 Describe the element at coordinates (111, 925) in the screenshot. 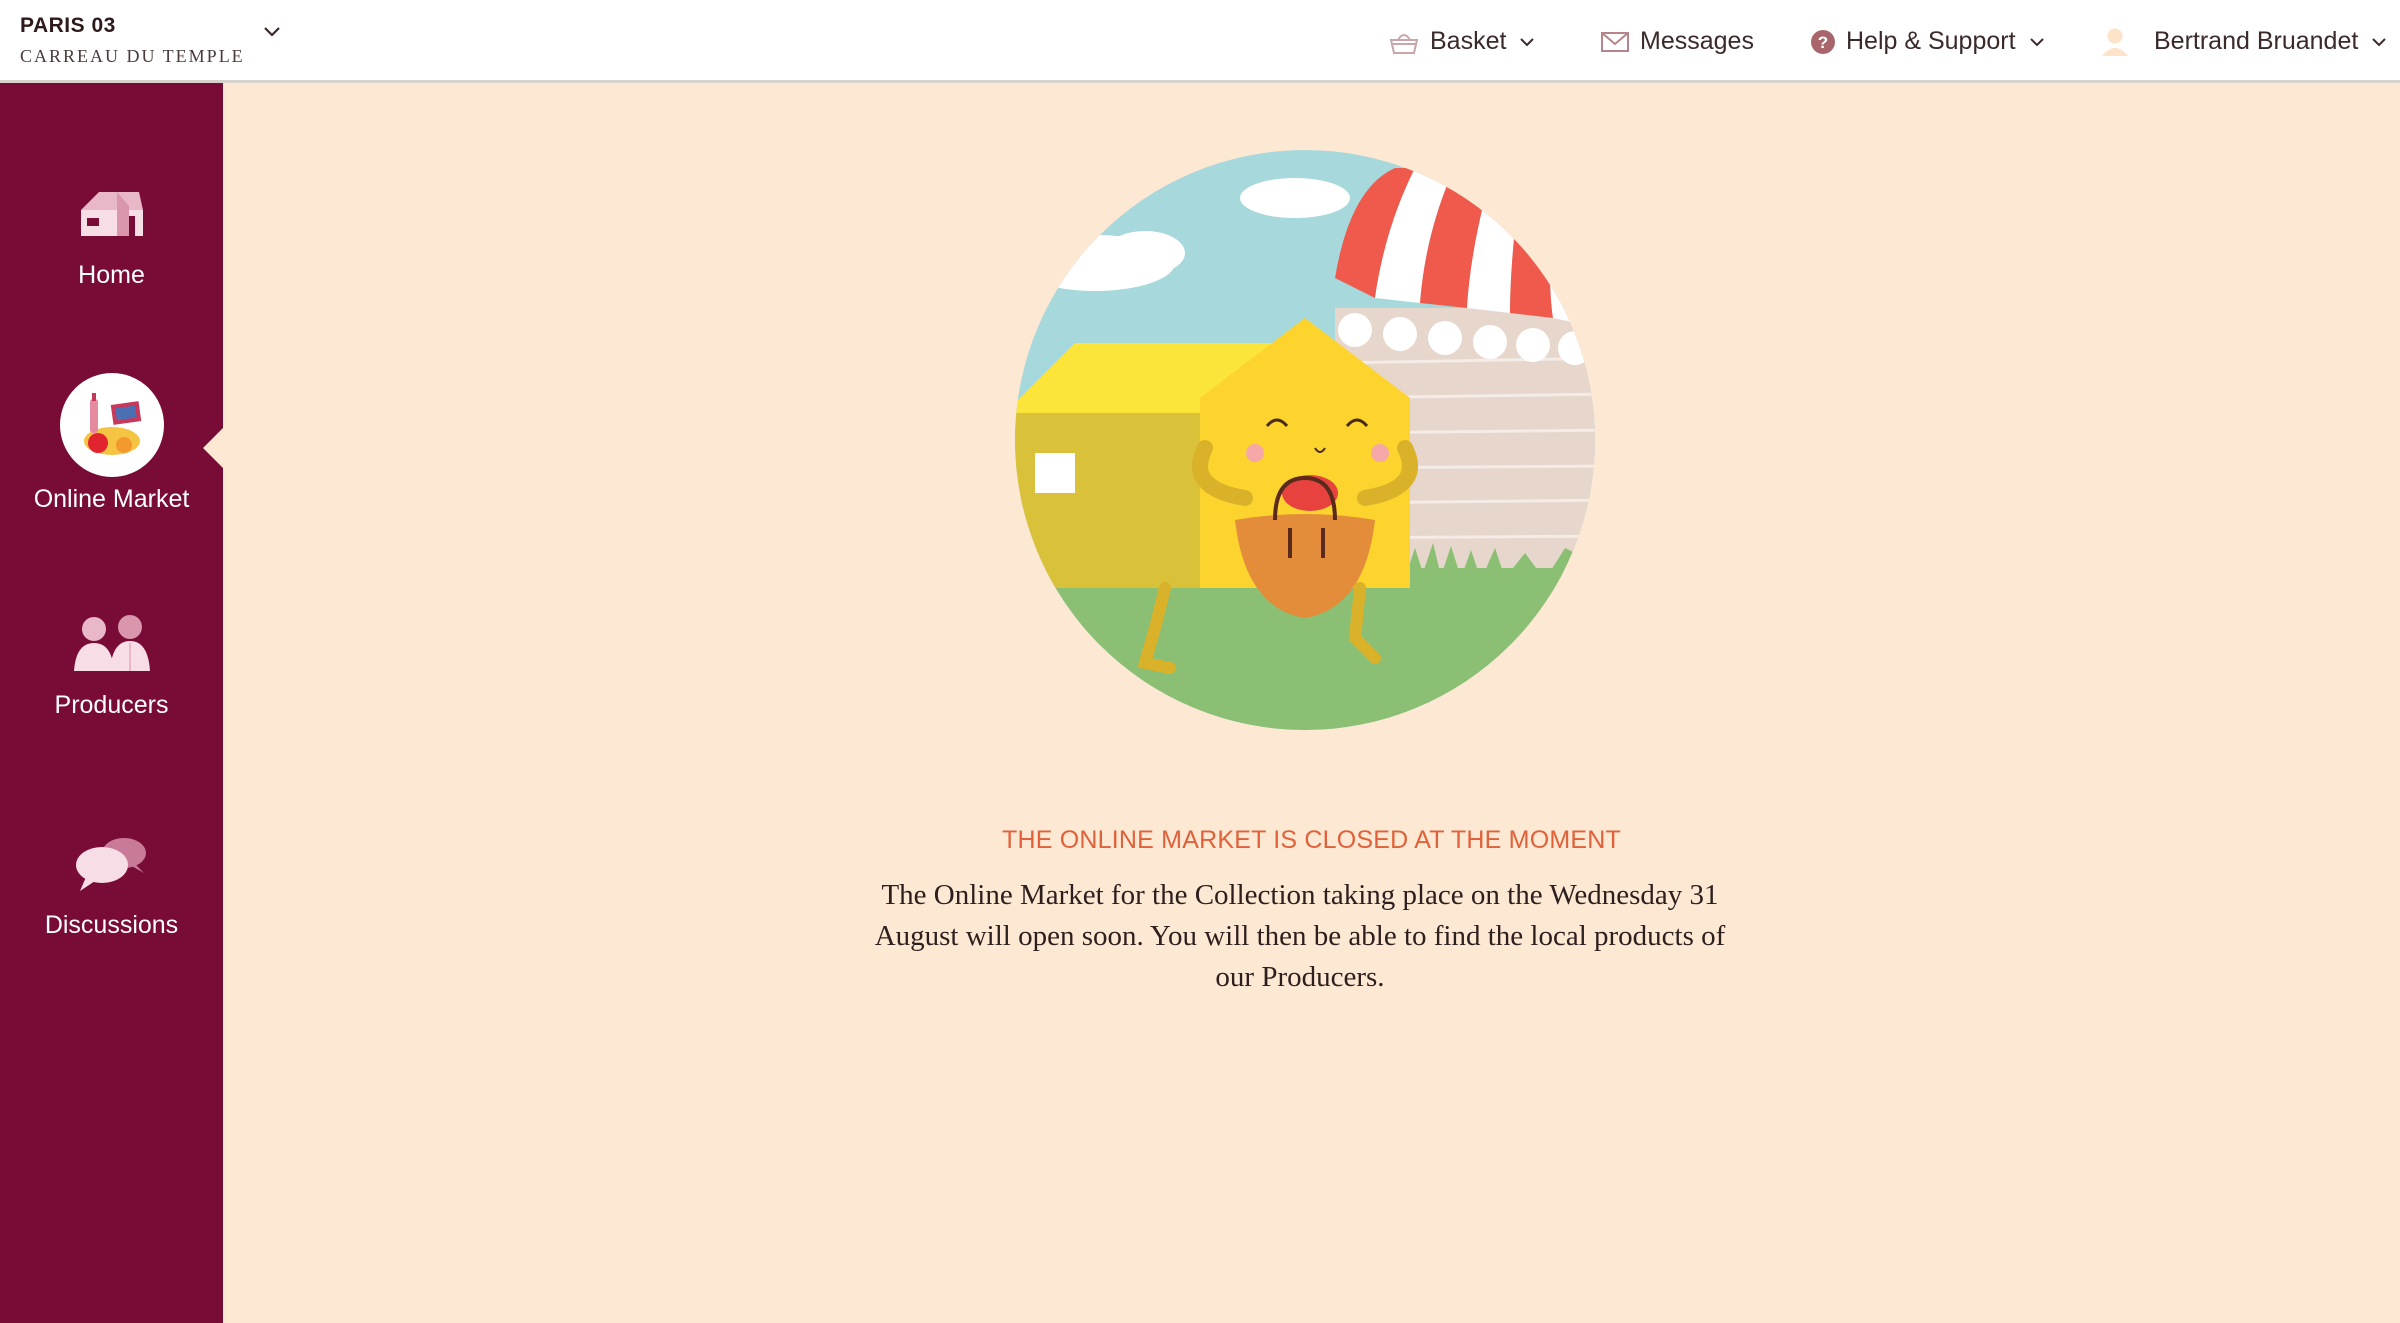

I see `sidebar-item-label: Discussions` at that location.